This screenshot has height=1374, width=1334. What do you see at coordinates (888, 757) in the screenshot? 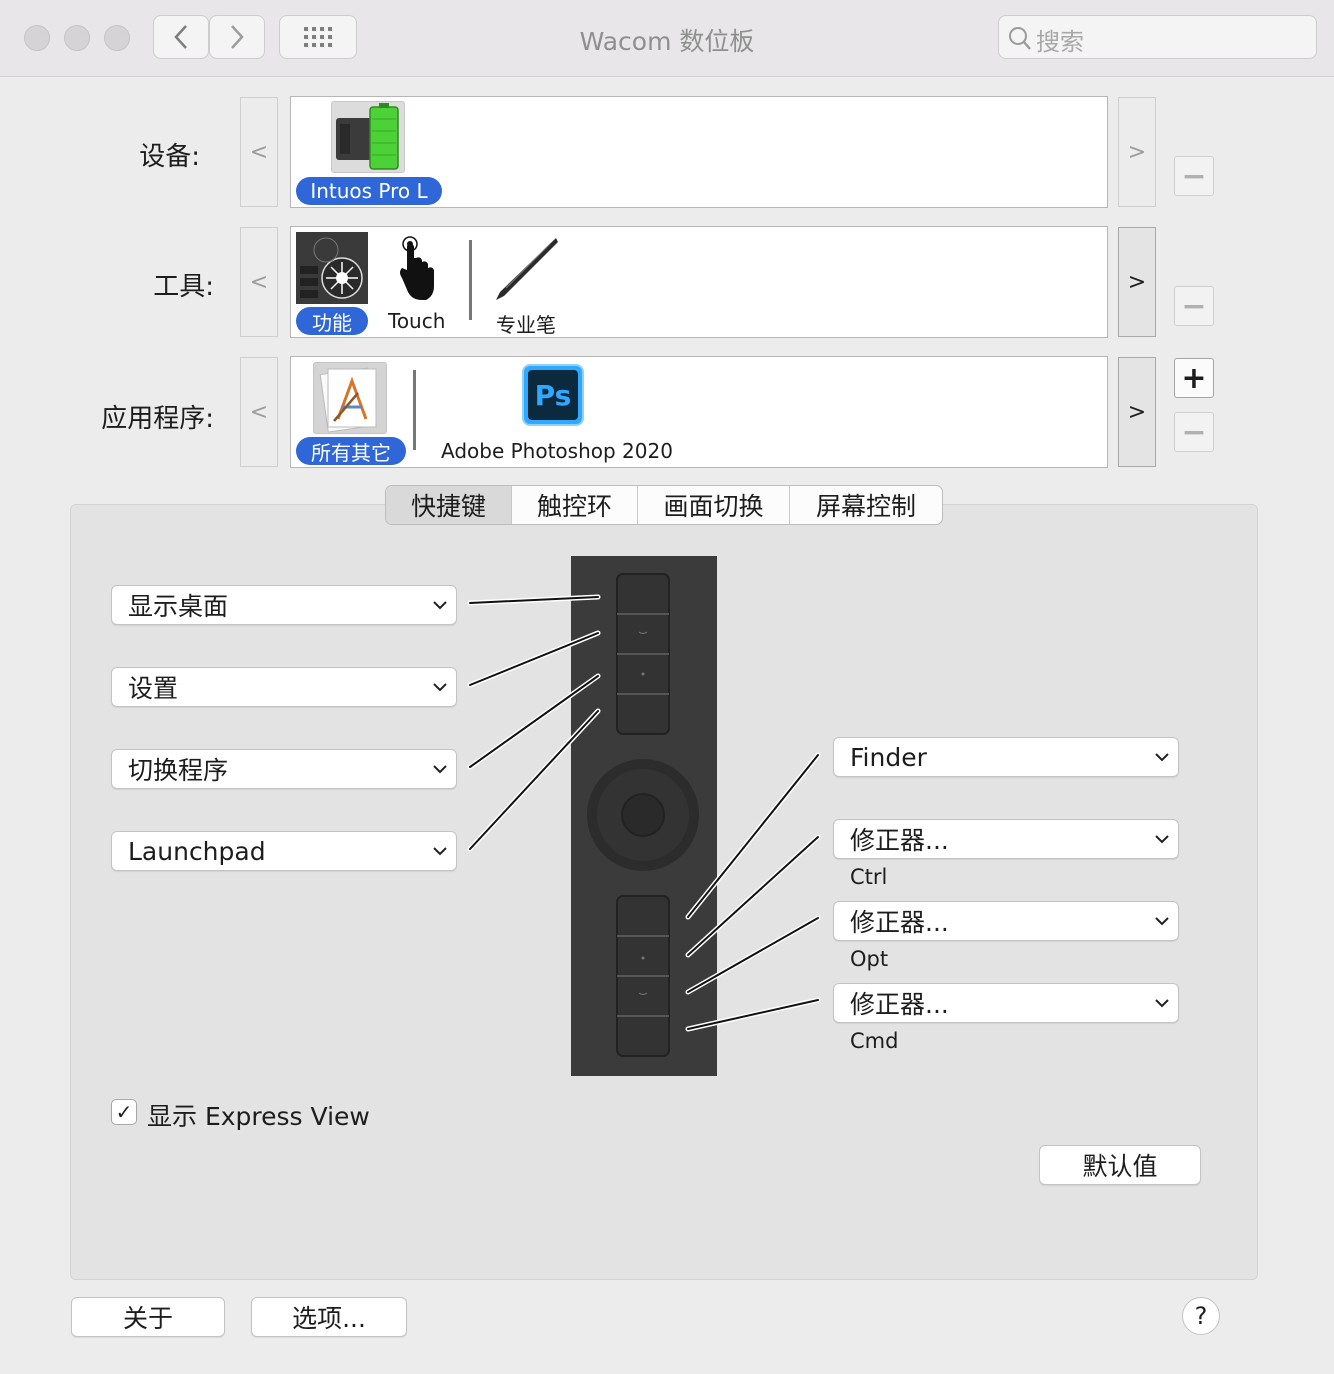
I see `express-key-5-value: Finder` at bounding box center [888, 757].